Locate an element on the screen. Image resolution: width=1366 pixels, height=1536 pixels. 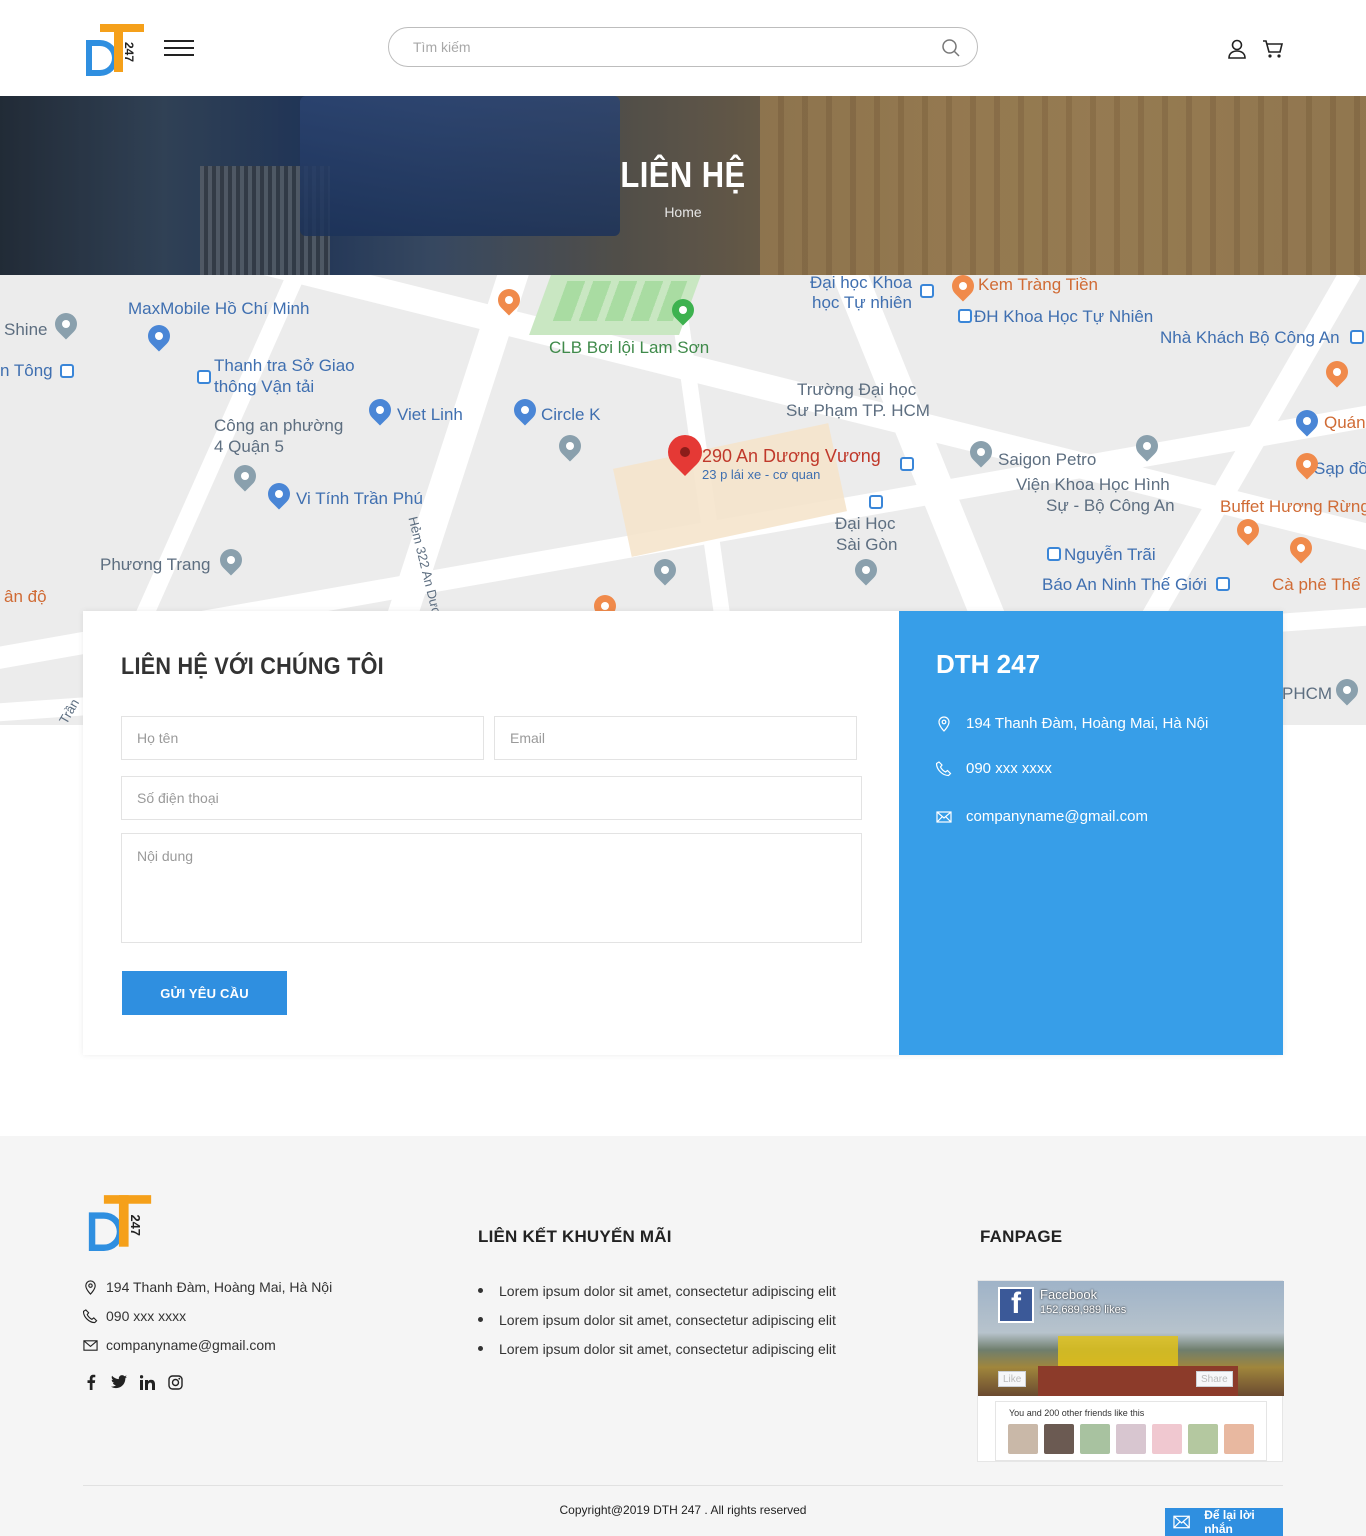
map-label: Sạp đồ is located at coordinates (1340, 468).